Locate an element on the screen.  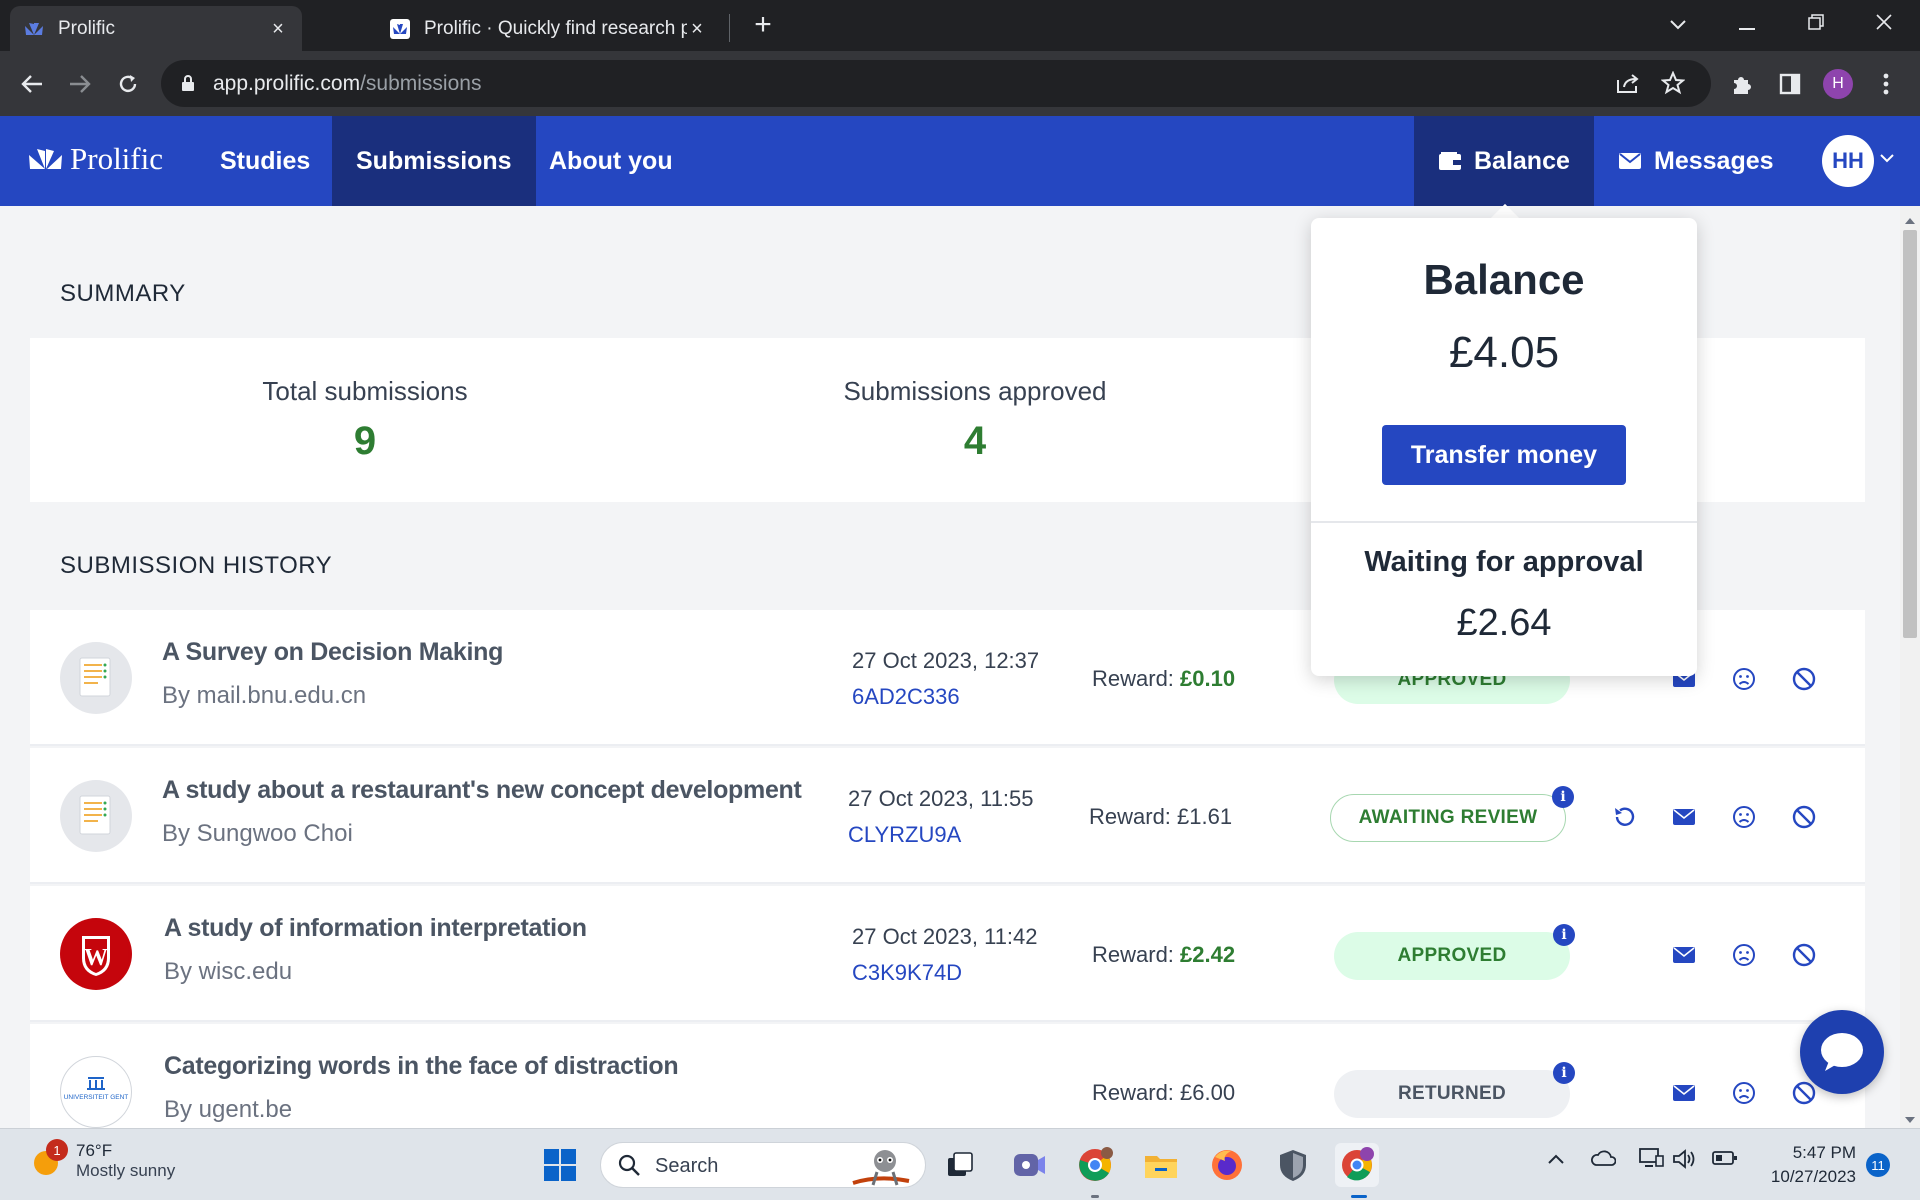
scroll-up-icon is located at coordinates (1910, 221).